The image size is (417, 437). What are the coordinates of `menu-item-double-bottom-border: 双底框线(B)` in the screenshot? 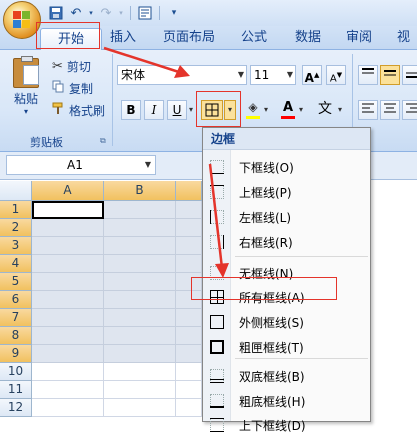 It's located at (286, 376).